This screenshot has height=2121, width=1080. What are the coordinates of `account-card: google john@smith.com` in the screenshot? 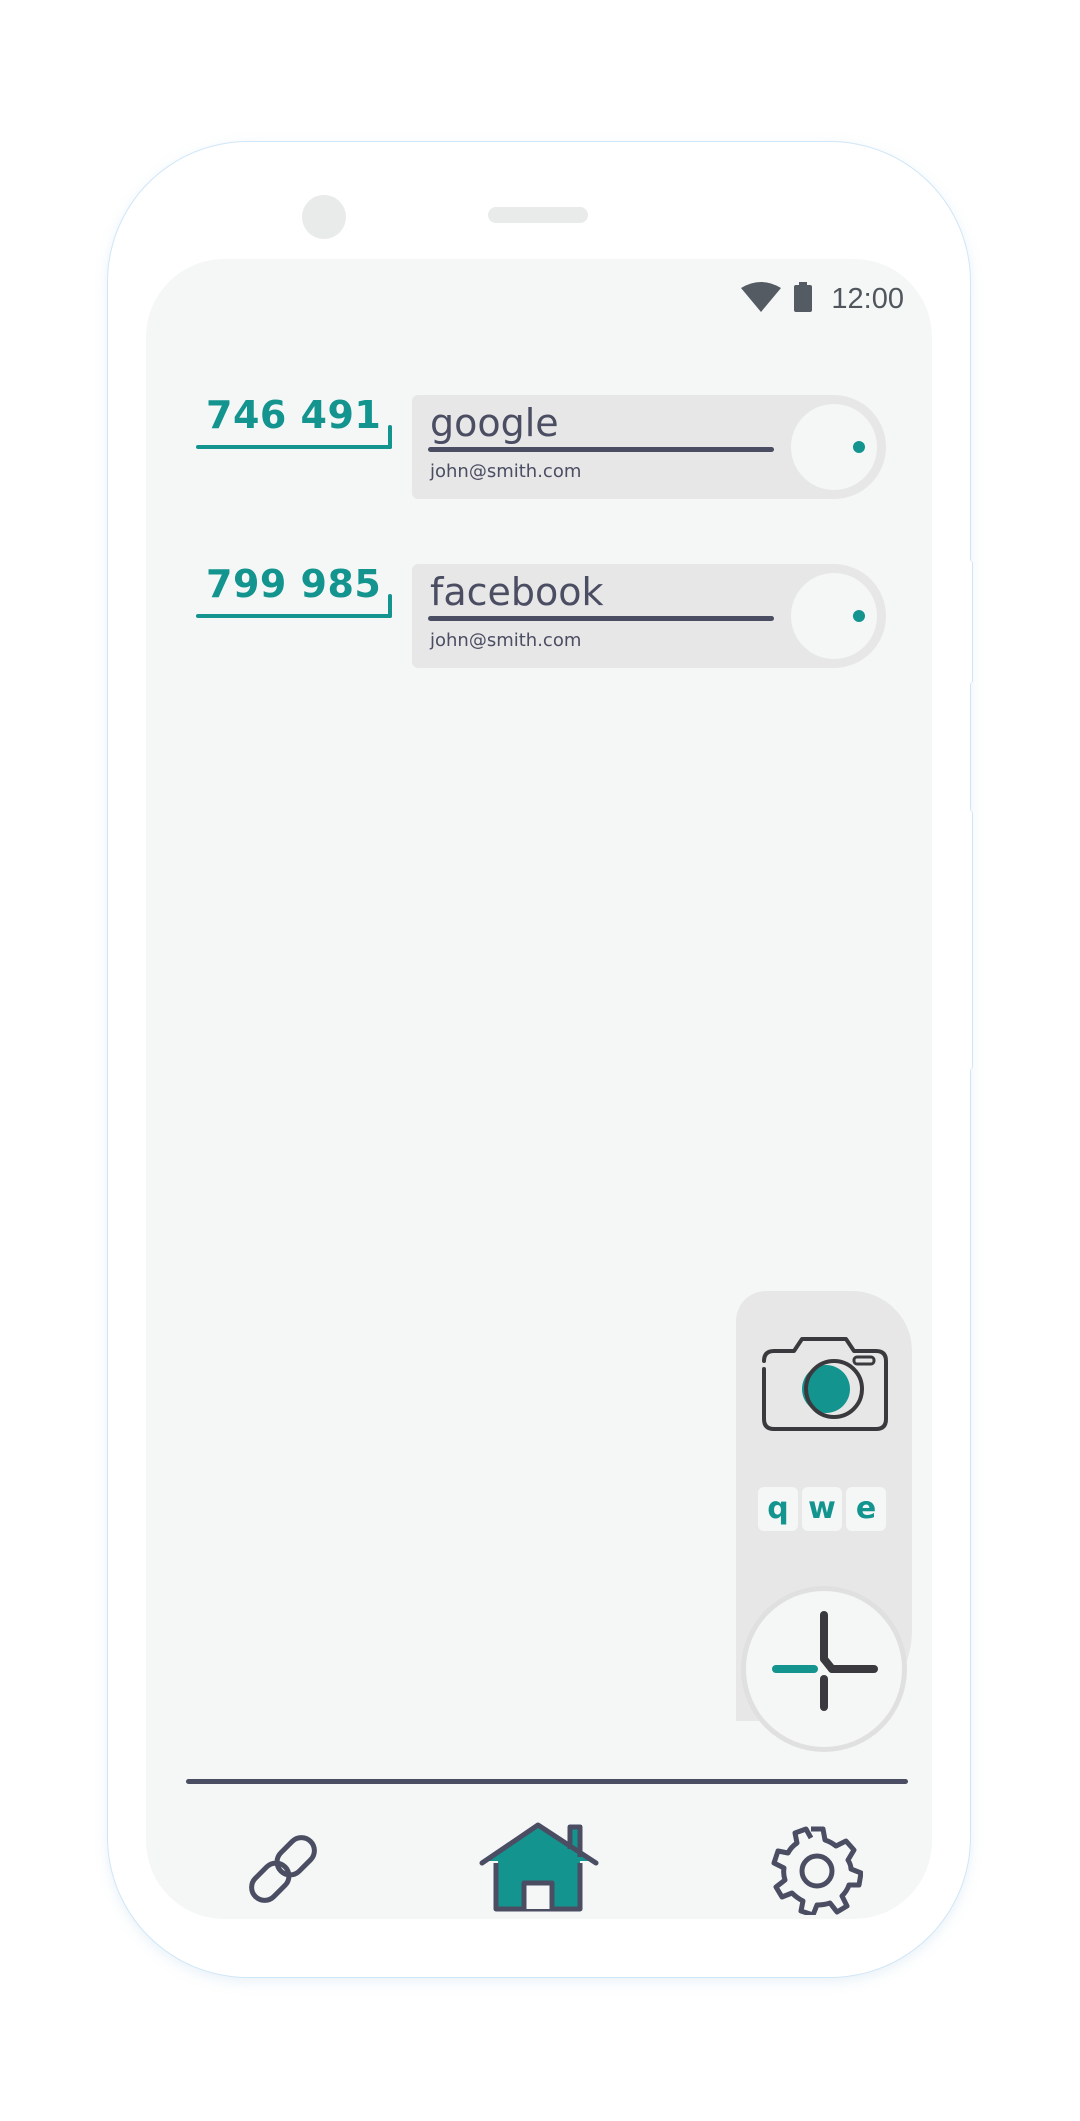 It's located at (649, 447).